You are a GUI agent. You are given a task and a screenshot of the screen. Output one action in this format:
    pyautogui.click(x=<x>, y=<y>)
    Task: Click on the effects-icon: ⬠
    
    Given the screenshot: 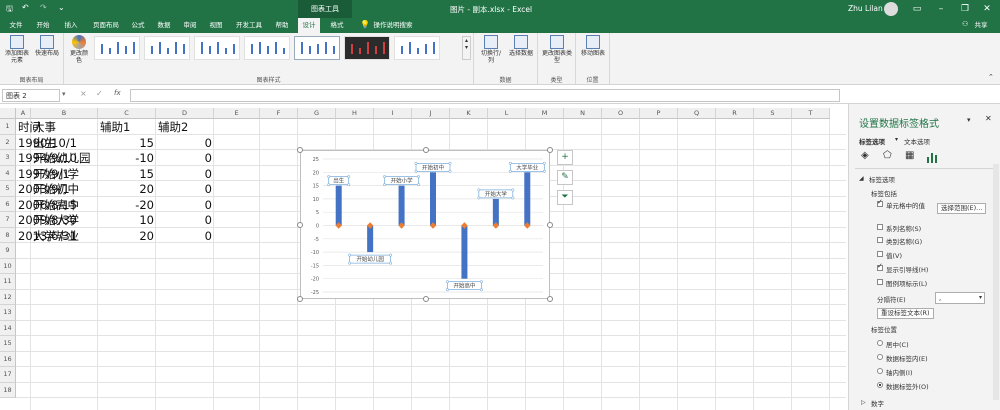 What is the action you would take?
    pyautogui.click(x=887, y=155)
    